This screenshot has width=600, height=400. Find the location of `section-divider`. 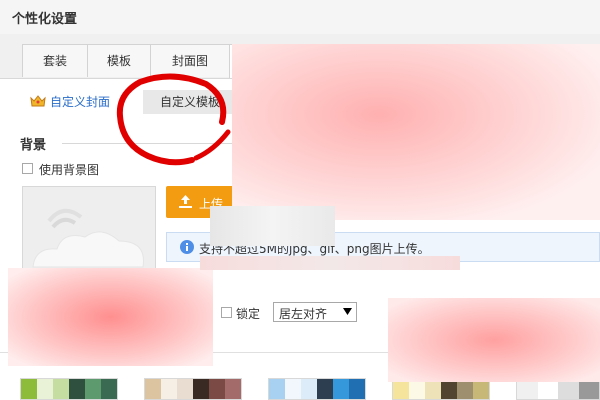

section-divider is located at coordinates (147, 143).